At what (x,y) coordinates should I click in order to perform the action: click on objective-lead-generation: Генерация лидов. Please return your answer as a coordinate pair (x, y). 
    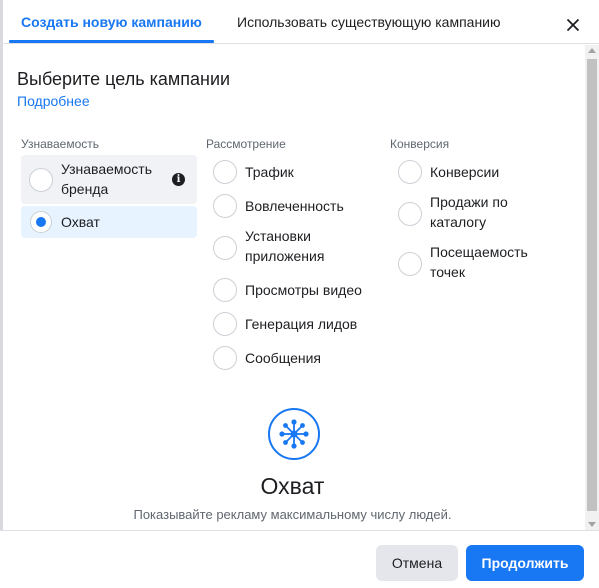
    Looking at the image, I should click on (290, 325).